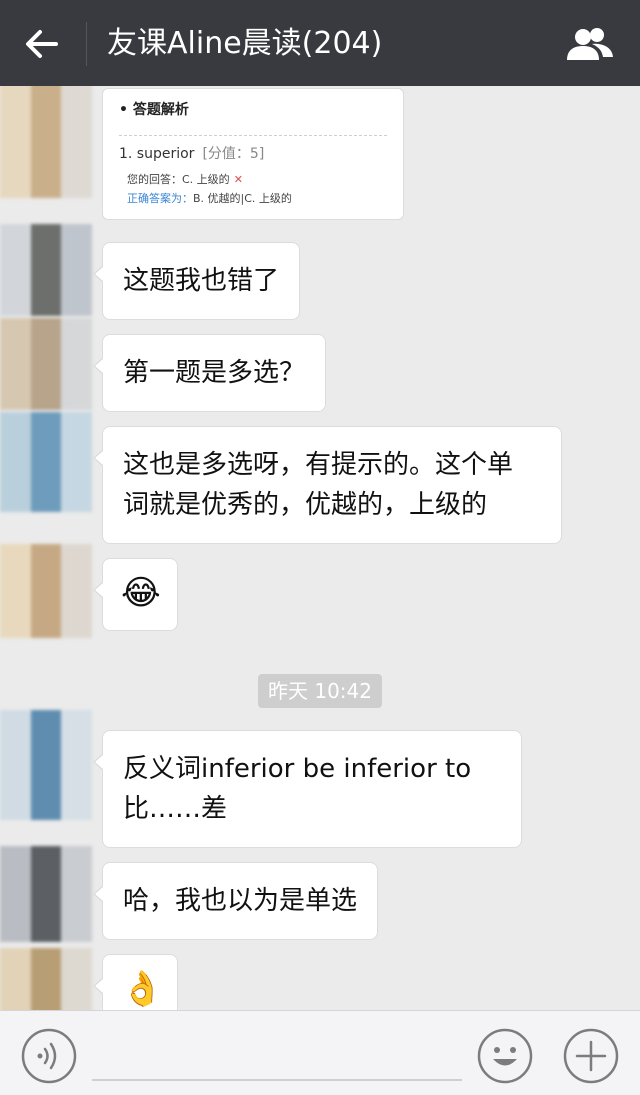 Image resolution: width=640 pixels, height=1095 pixels. What do you see at coordinates (214, 373) in the screenshot?
I see `message-text: 第一题是多选？` at bounding box center [214, 373].